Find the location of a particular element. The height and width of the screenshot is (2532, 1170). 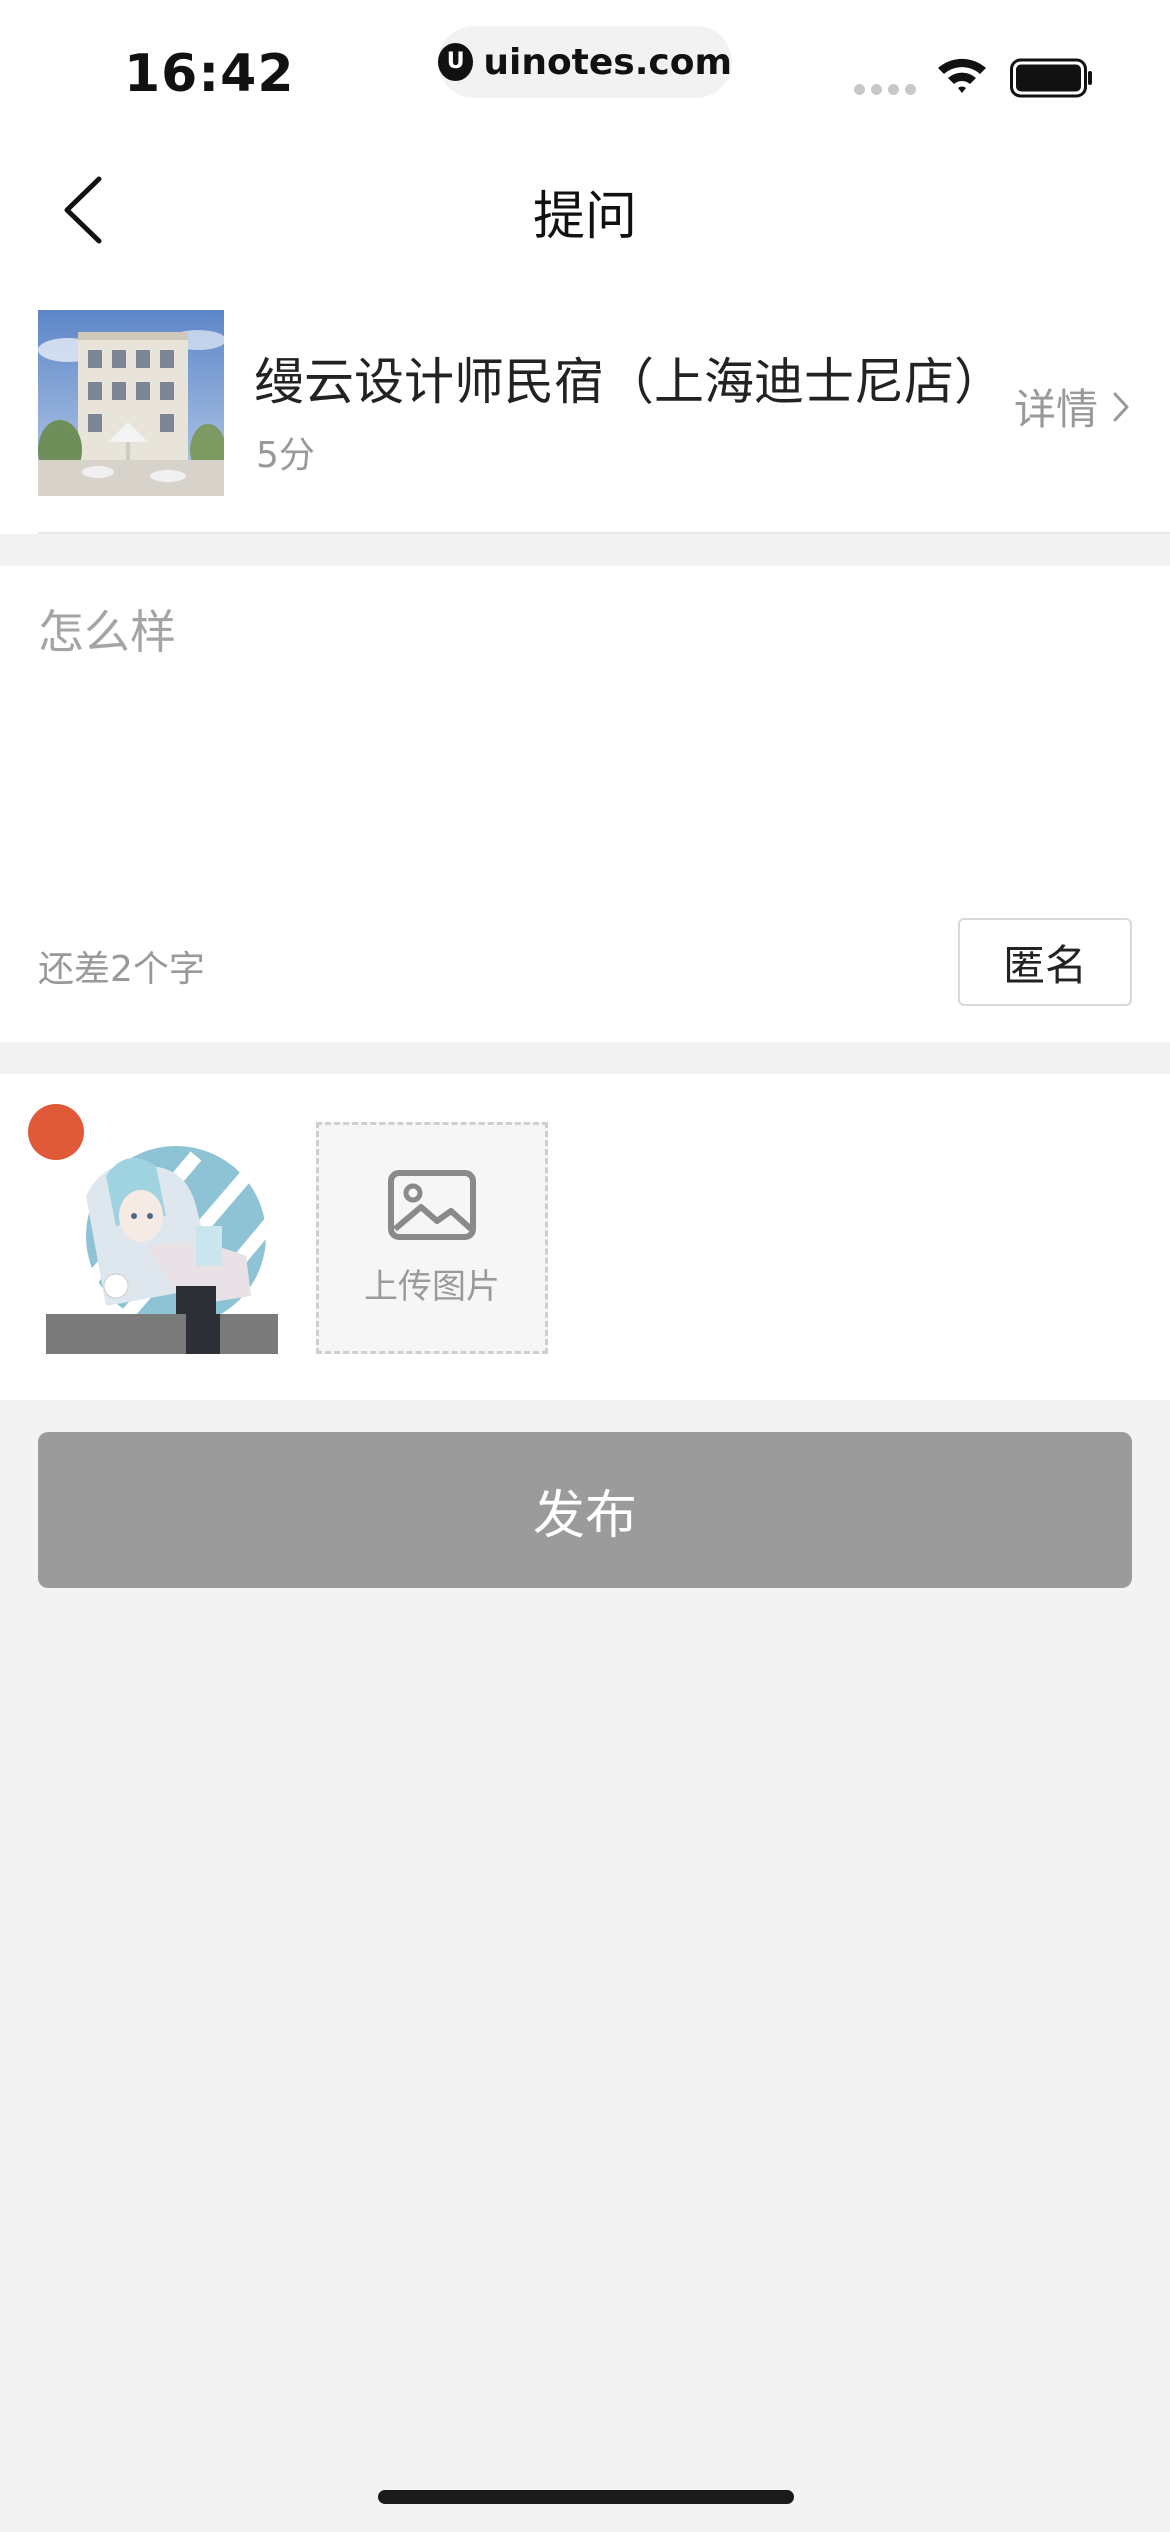

url-pill: U uinotes.com is located at coordinates (585, 62).